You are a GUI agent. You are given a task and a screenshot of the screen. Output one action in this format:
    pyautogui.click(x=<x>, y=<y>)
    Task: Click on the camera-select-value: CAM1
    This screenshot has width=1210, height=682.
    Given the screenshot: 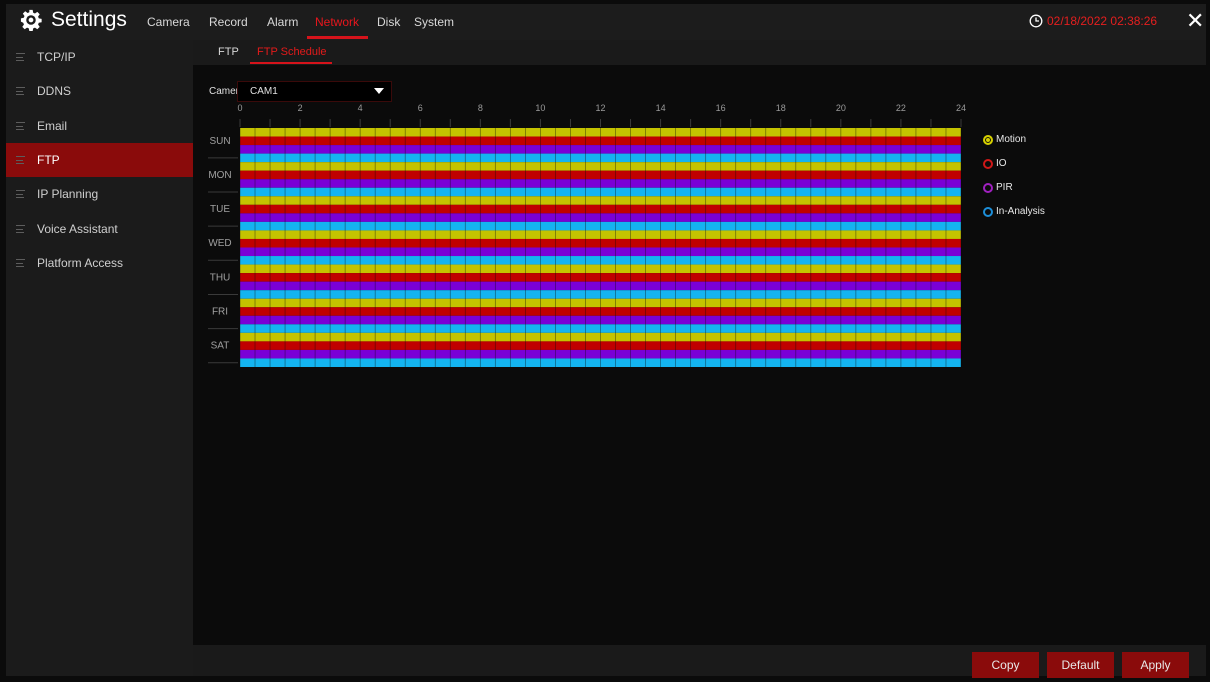 What is the action you would take?
    pyautogui.click(x=264, y=91)
    